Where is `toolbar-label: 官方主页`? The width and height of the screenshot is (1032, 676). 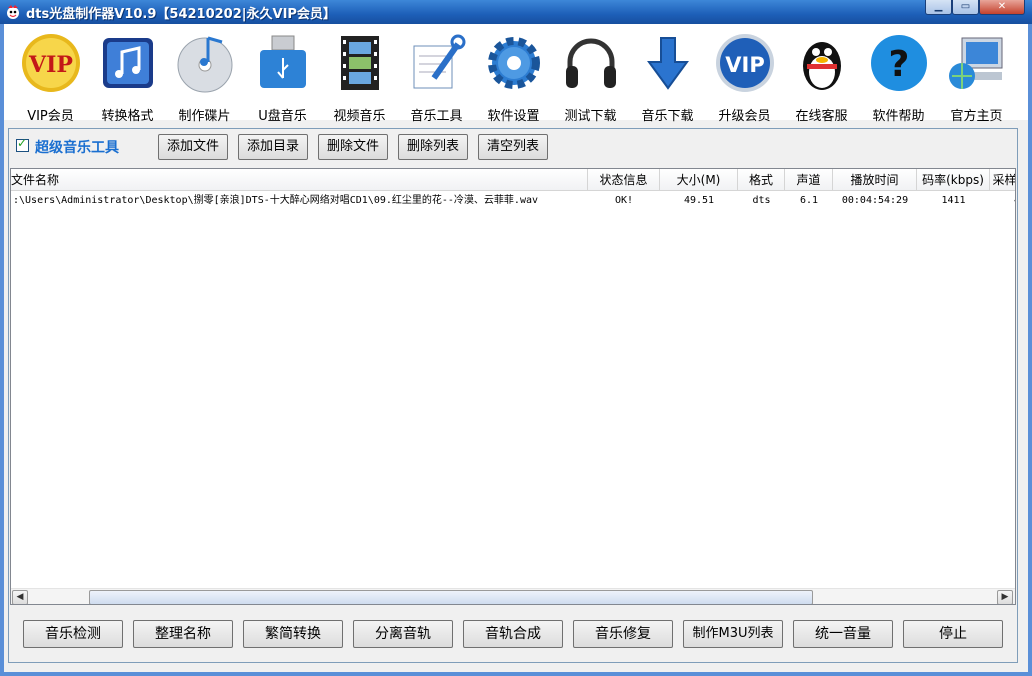 toolbar-label: 官方主页 is located at coordinates (976, 116).